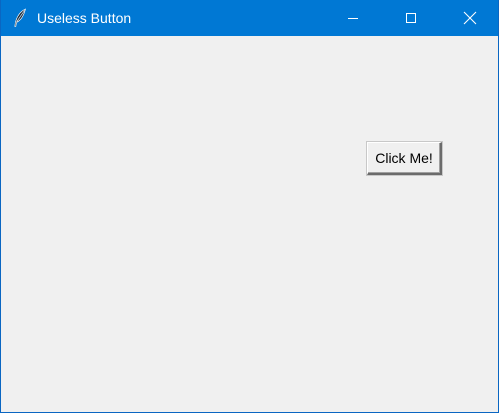  I want to click on feather-icon, so click(20, 18).